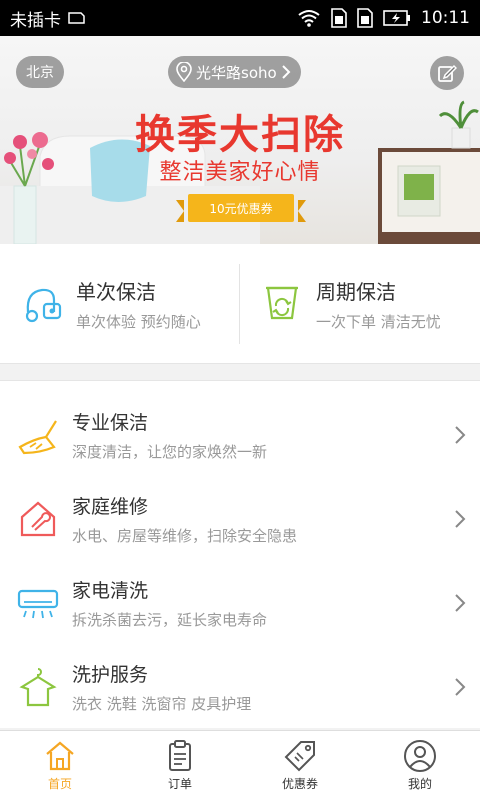 This screenshot has width=480, height=800. What do you see at coordinates (110, 507) in the screenshot?
I see `service-title: 家庭维修` at bounding box center [110, 507].